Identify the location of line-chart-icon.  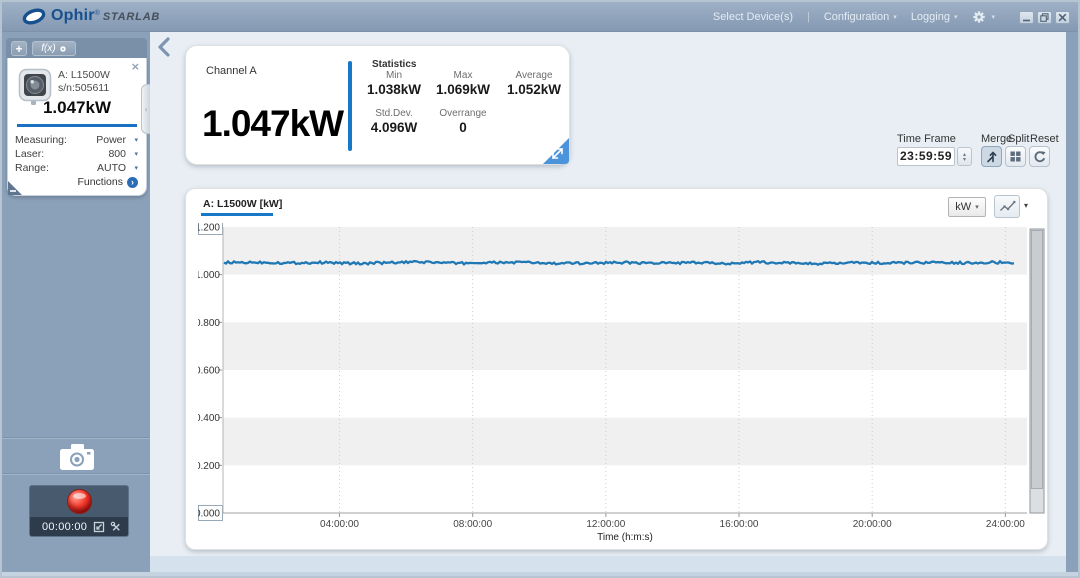
(1007, 205).